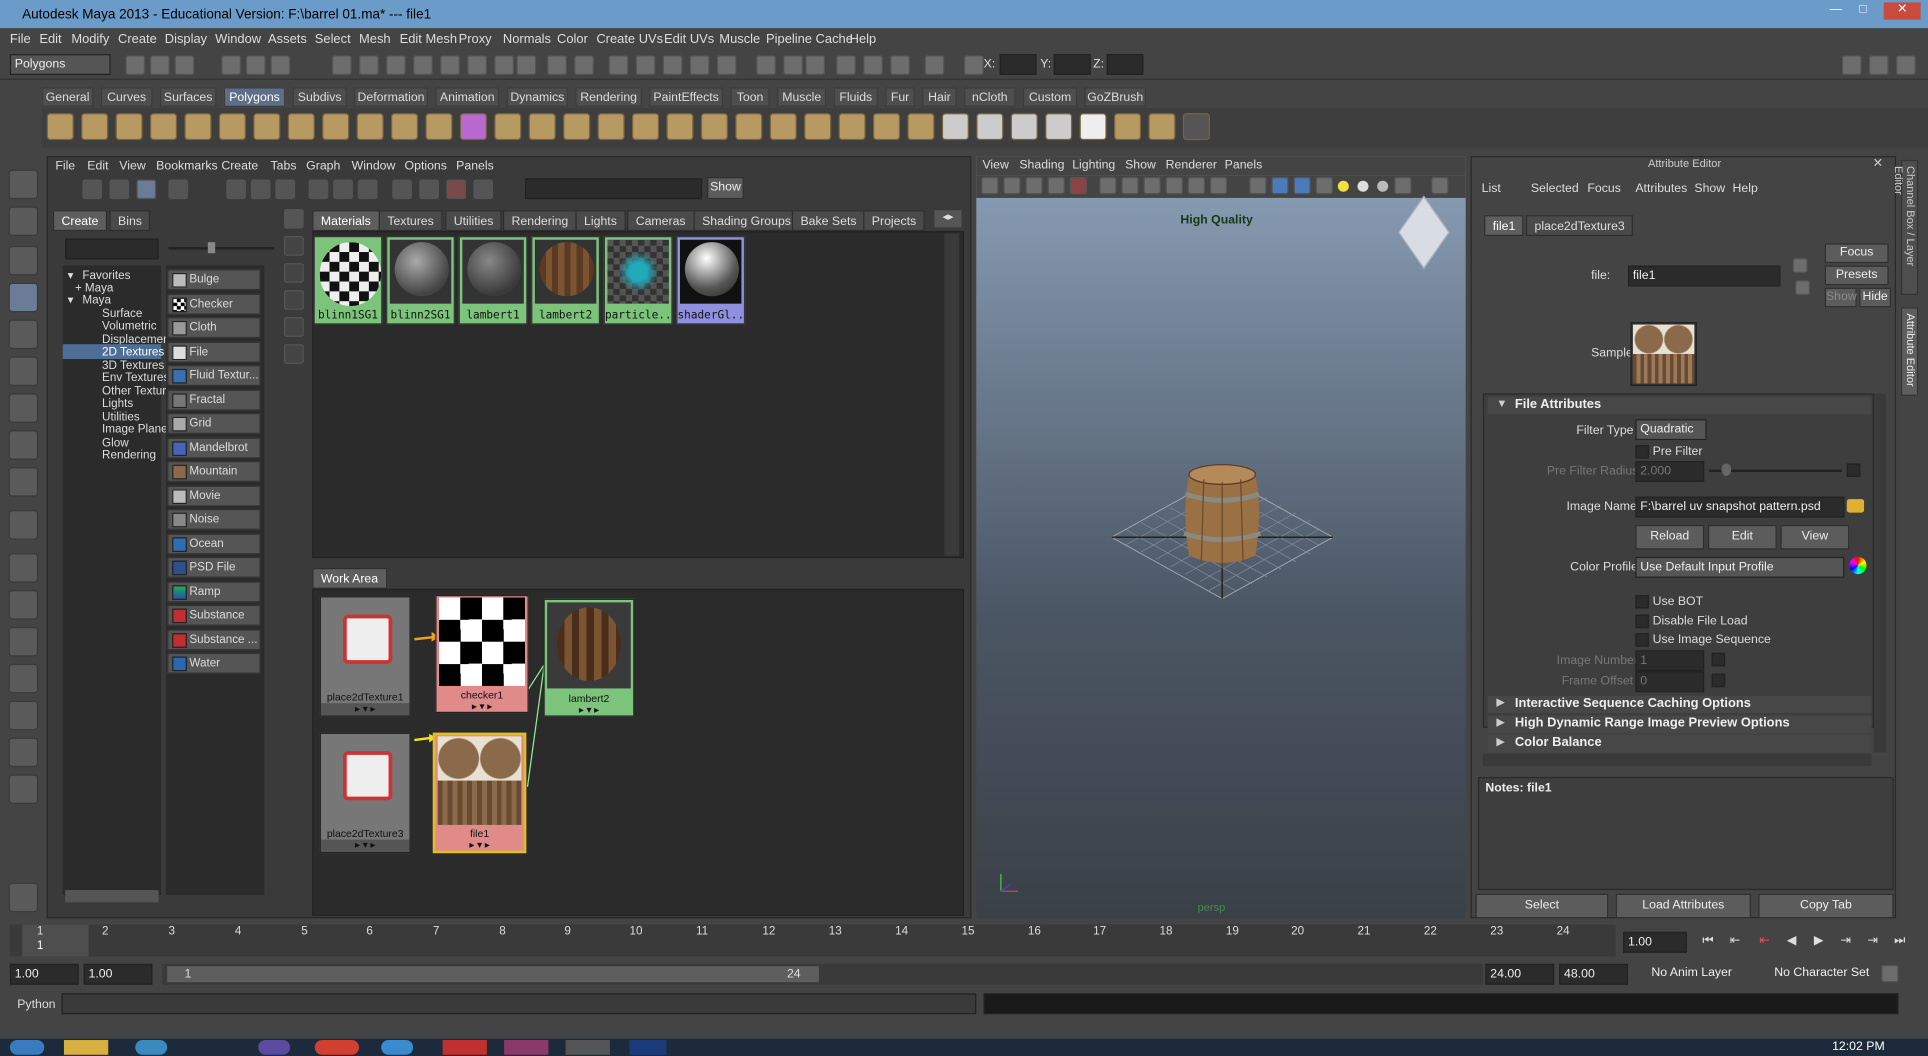 The width and height of the screenshot is (1928, 1056). What do you see at coordinates (1056, 186) in the screenshot?
I see `vp-grid-icon` at bounding box center [1056, 186].